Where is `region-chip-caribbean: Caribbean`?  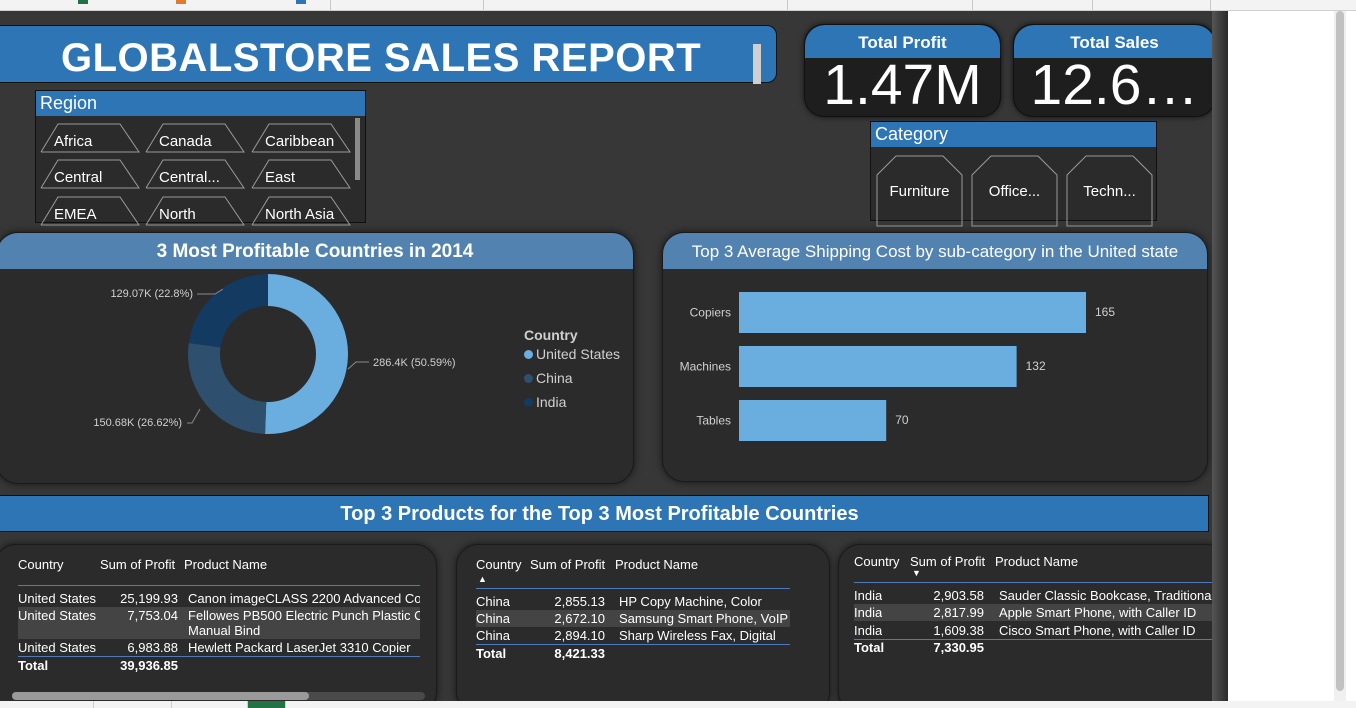
region-chip-caribbean: Caribbean is located at coordinates (301, 138).